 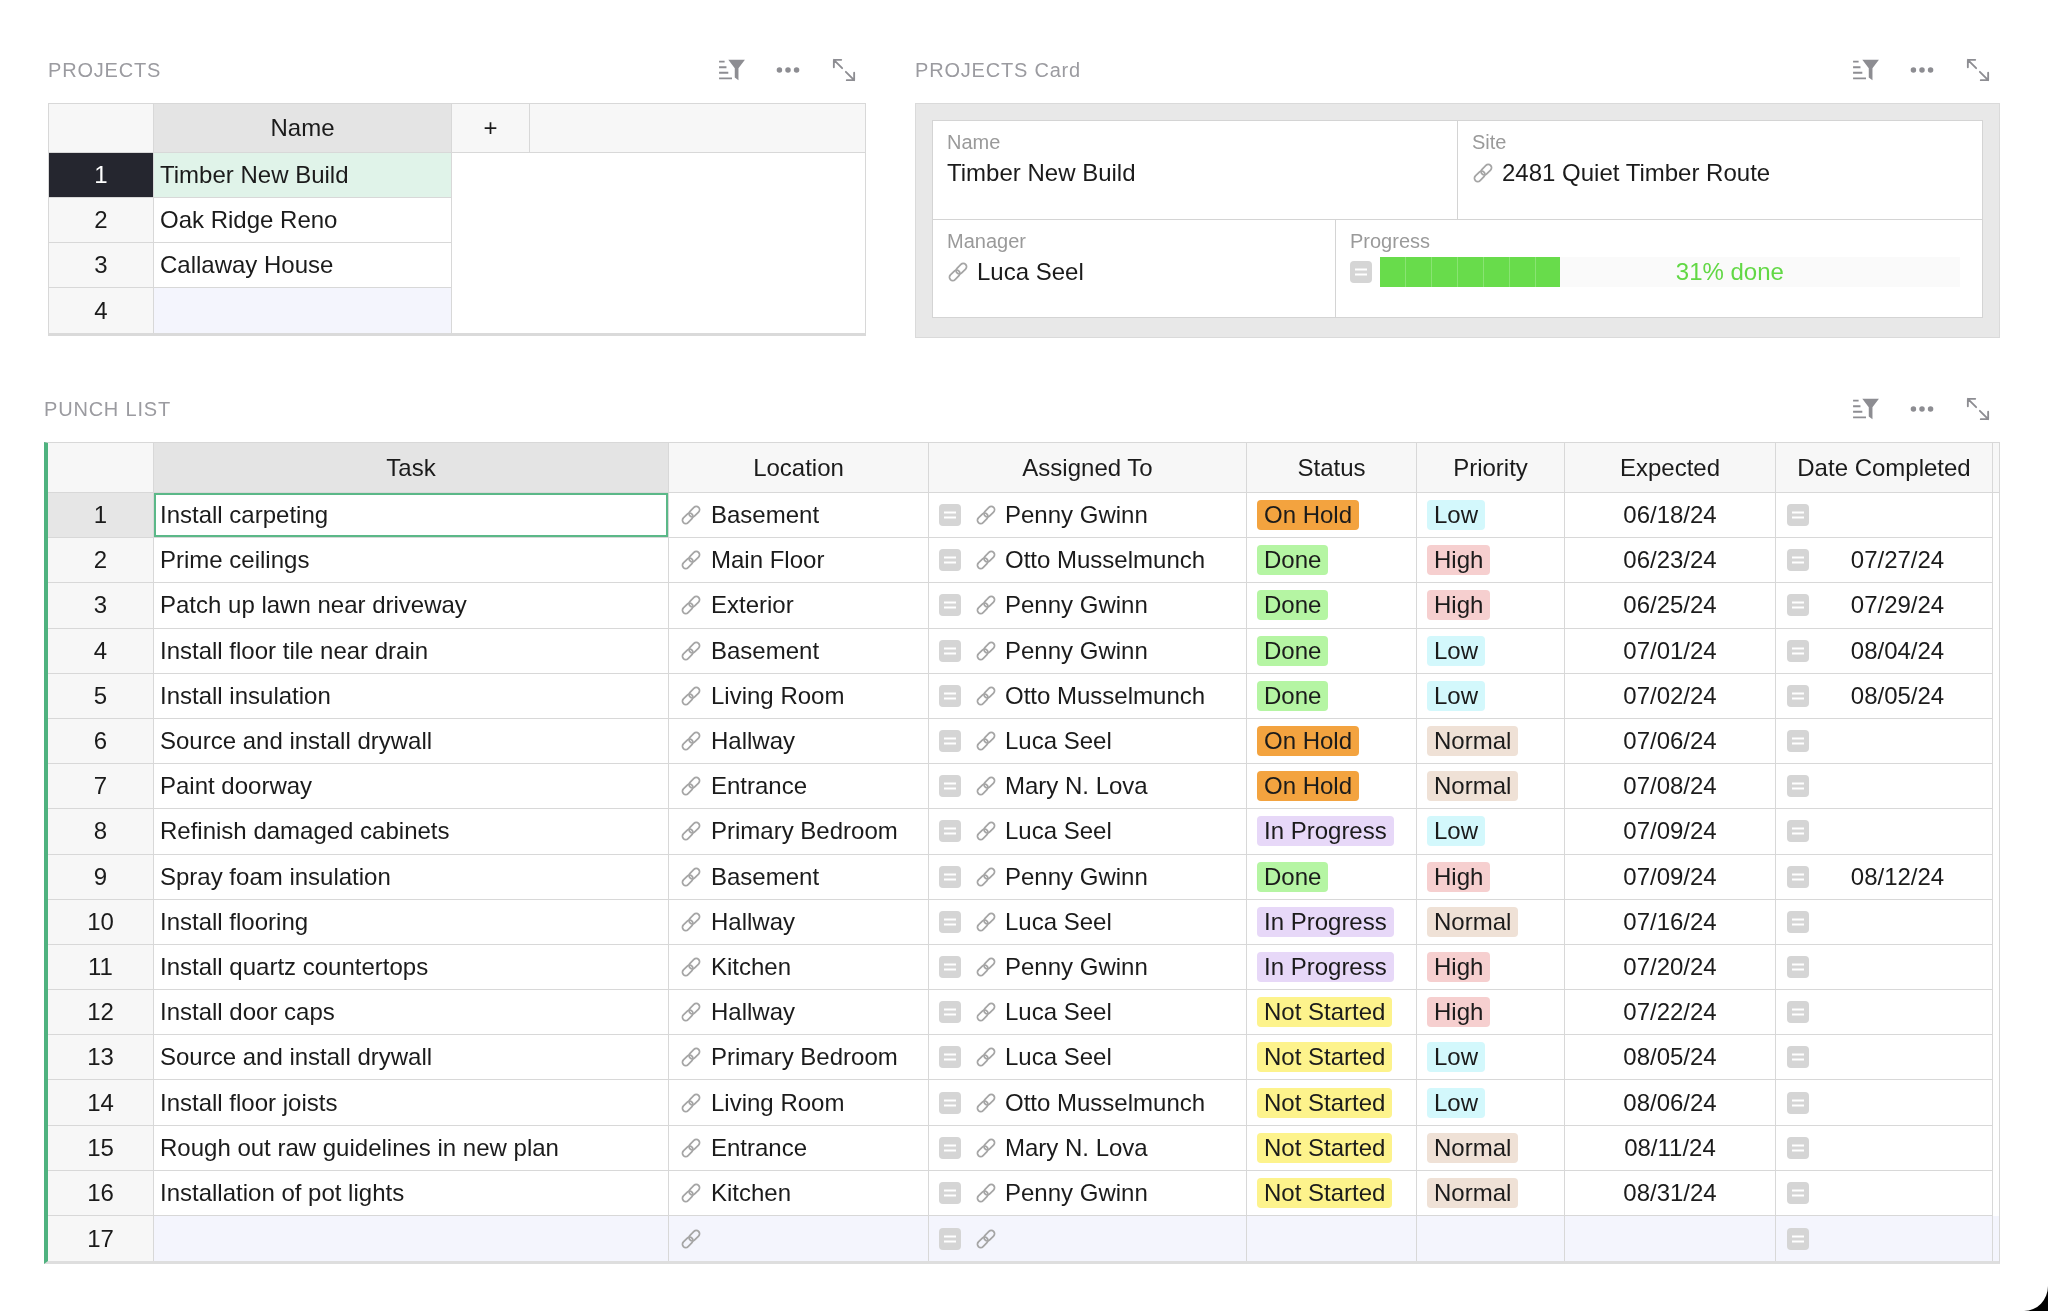 I want to click on row-number: 5, so click(x=100, y=696).